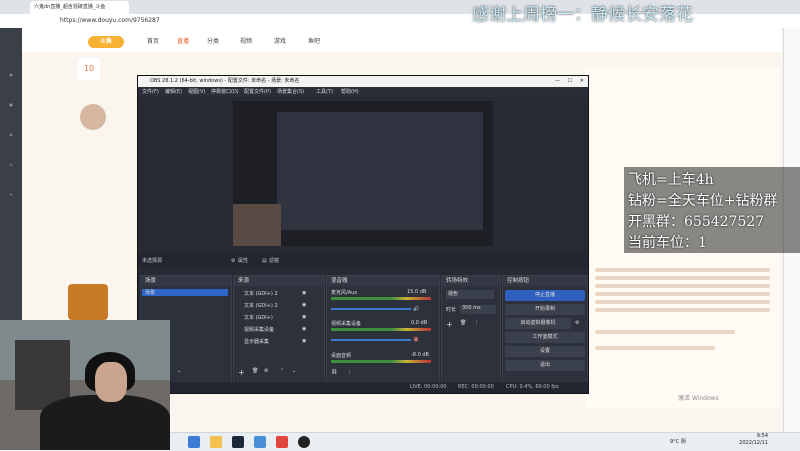  I want to click on site-logo: 斗鱼, so click(106, 42).